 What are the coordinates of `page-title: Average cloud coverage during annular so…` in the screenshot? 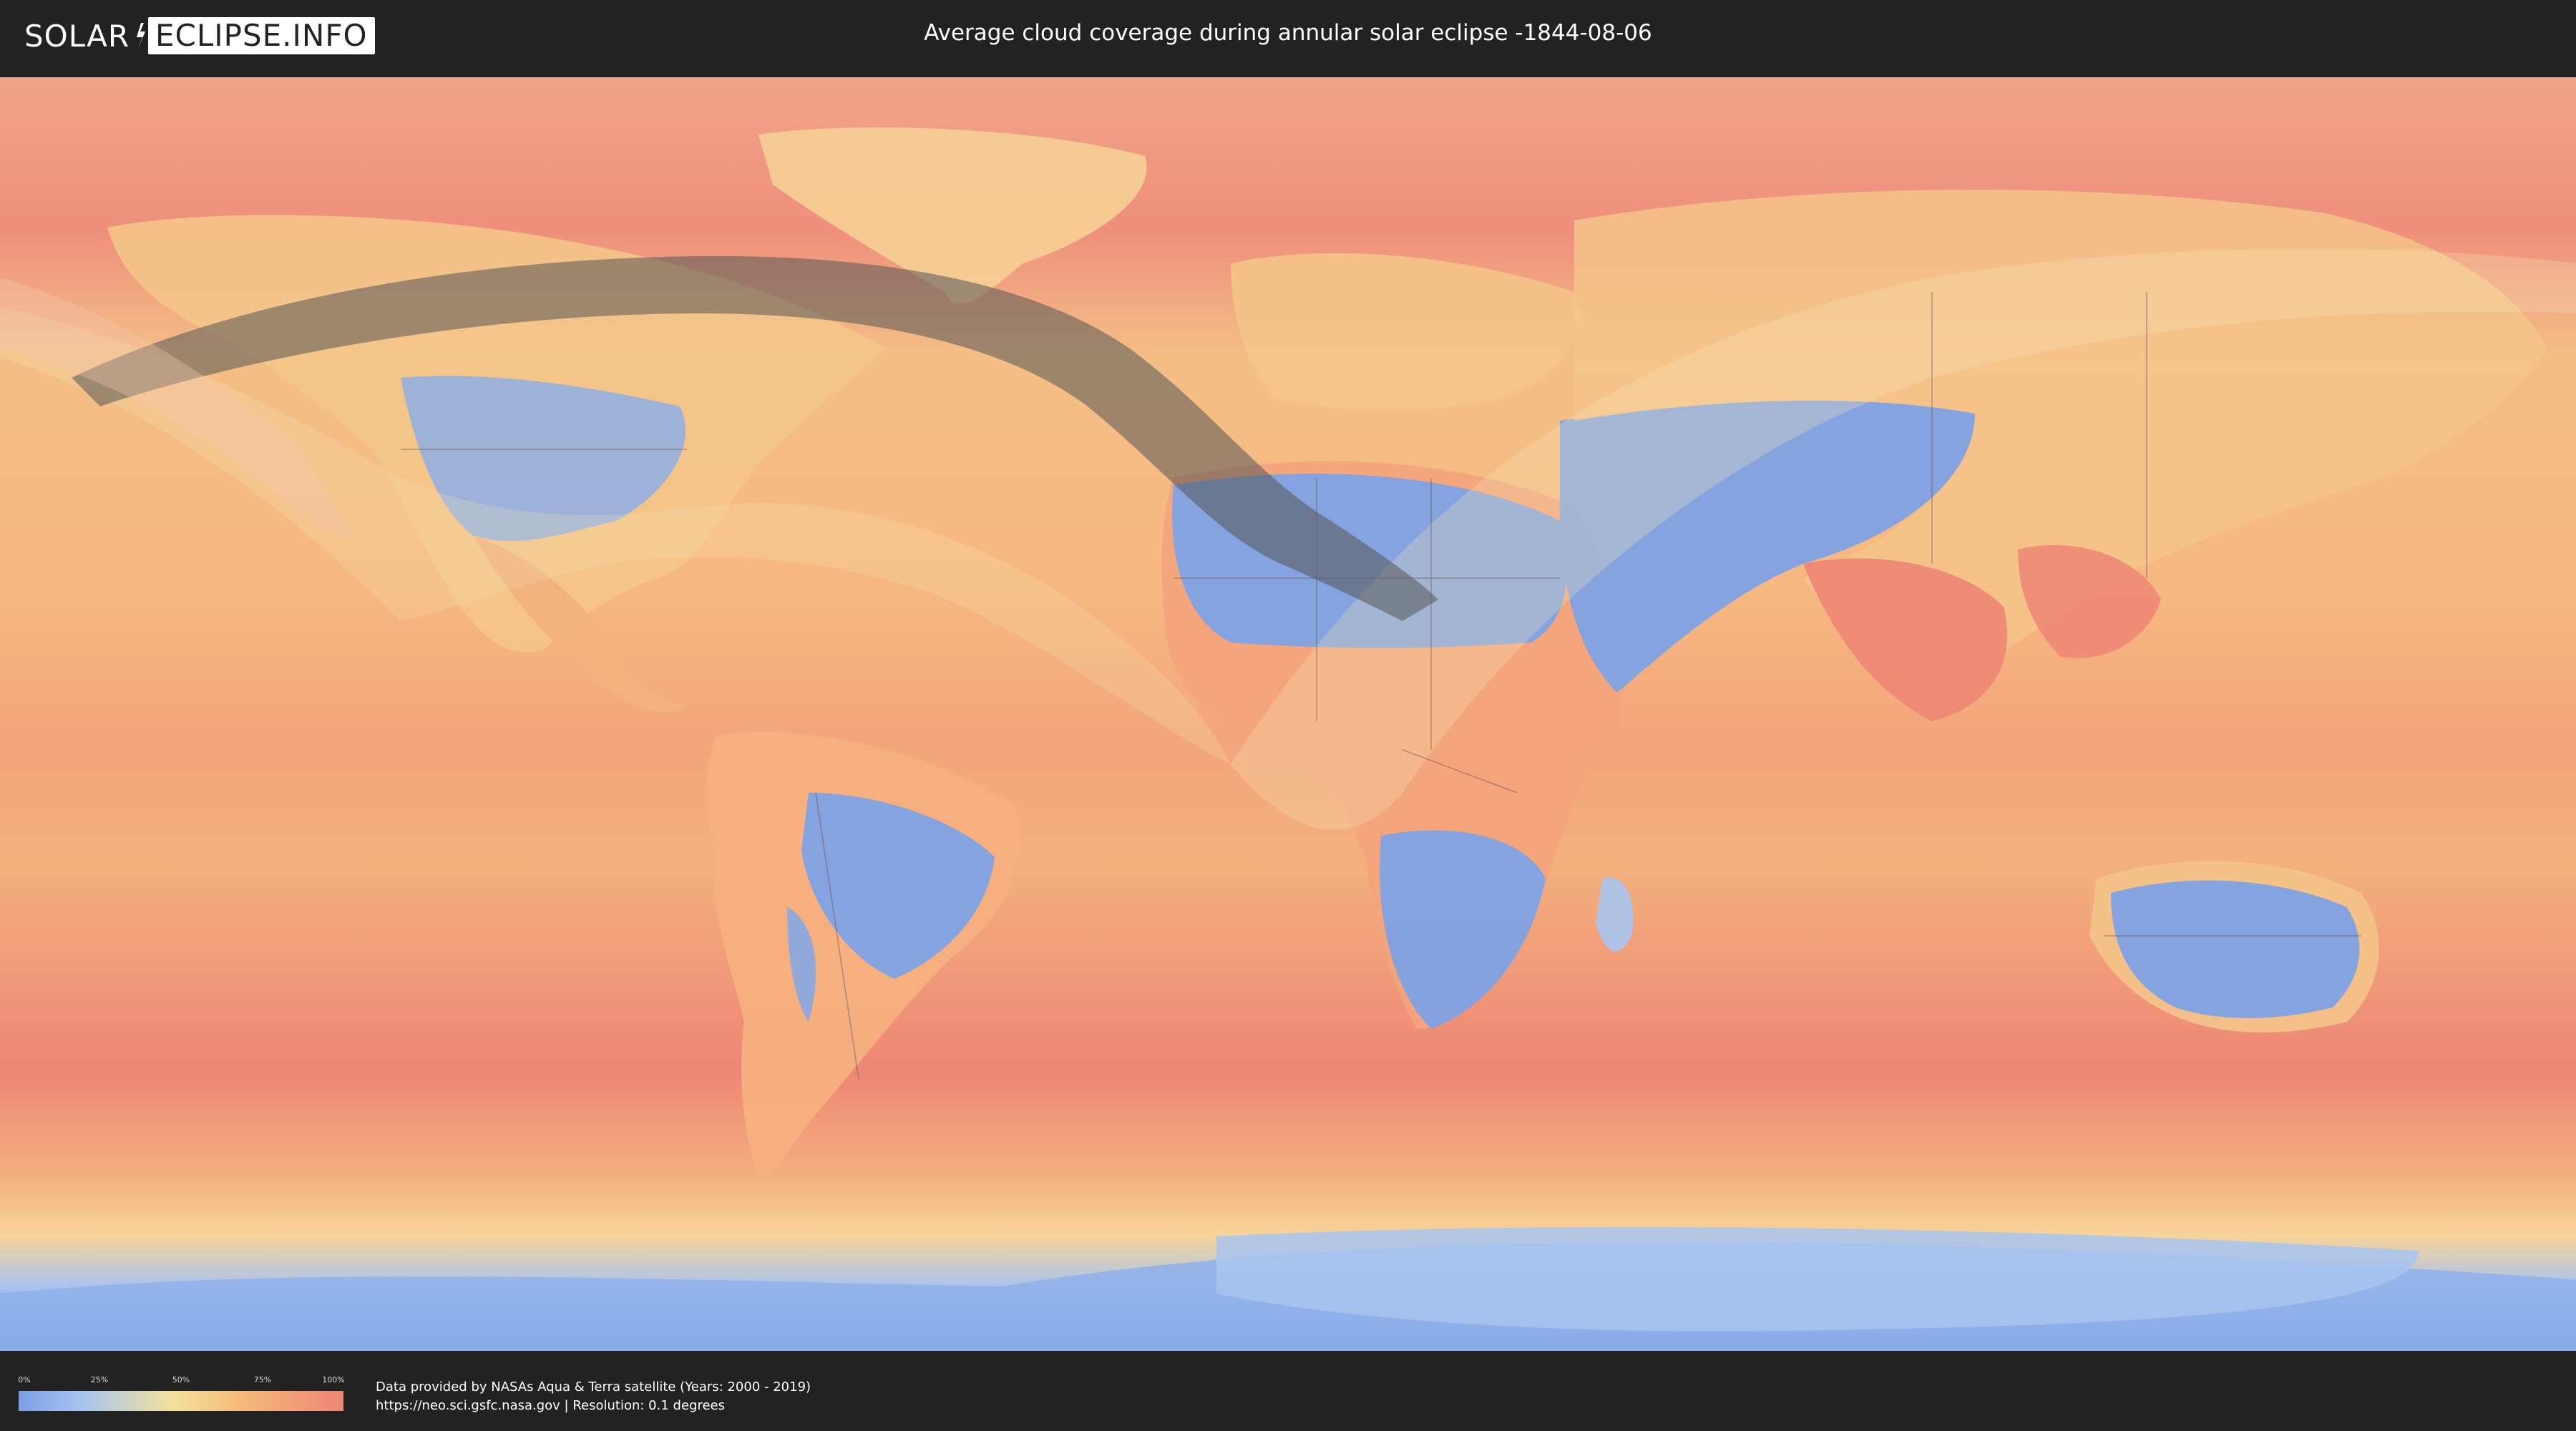 It's located at (1288, 33).